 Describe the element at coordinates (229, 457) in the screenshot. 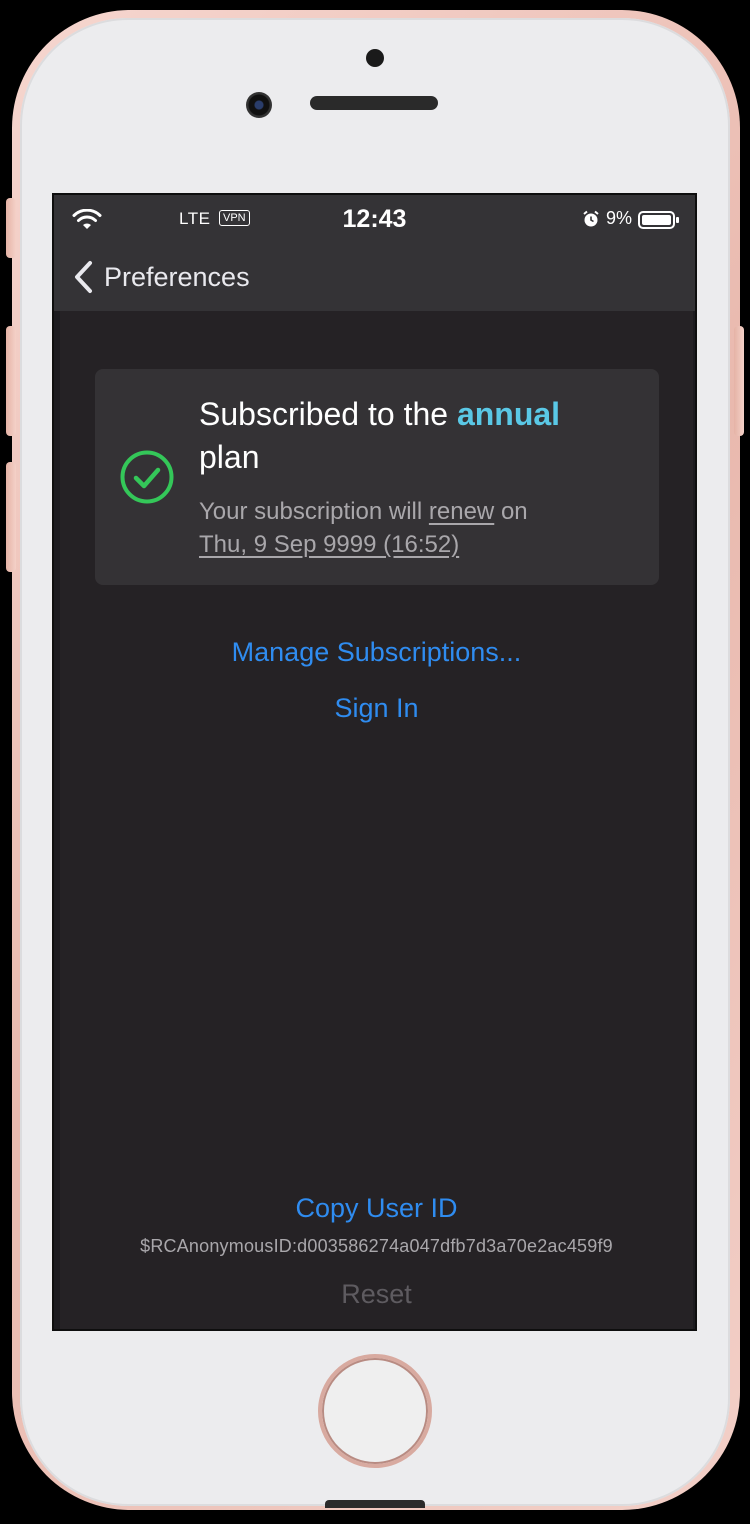

I see `subscription-title-suffix: plan` at that location.